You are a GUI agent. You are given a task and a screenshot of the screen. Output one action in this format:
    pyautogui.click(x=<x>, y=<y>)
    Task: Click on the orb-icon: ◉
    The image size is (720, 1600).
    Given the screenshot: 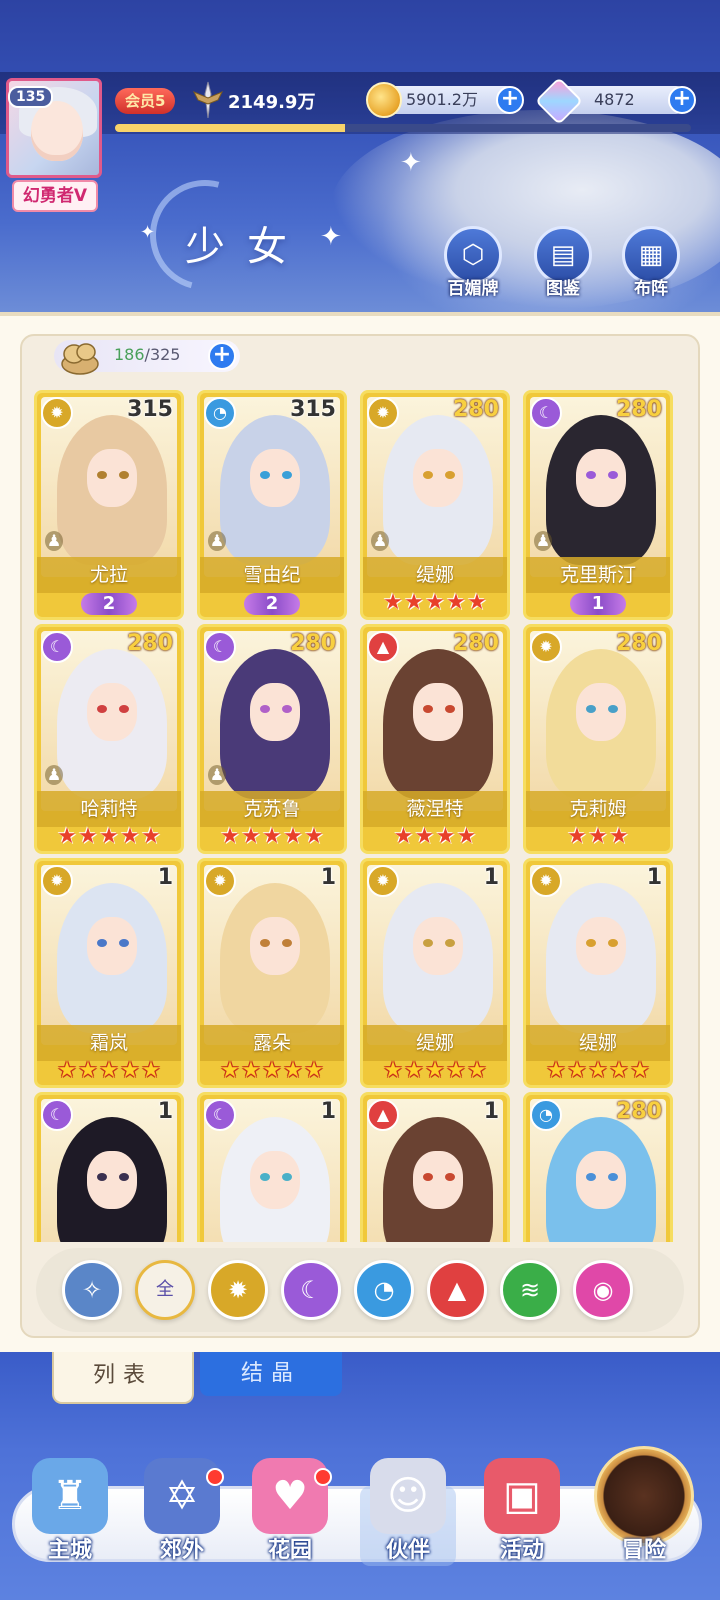 What is the action you would take?
    pyautogui.click(x=603, y=1290)
    